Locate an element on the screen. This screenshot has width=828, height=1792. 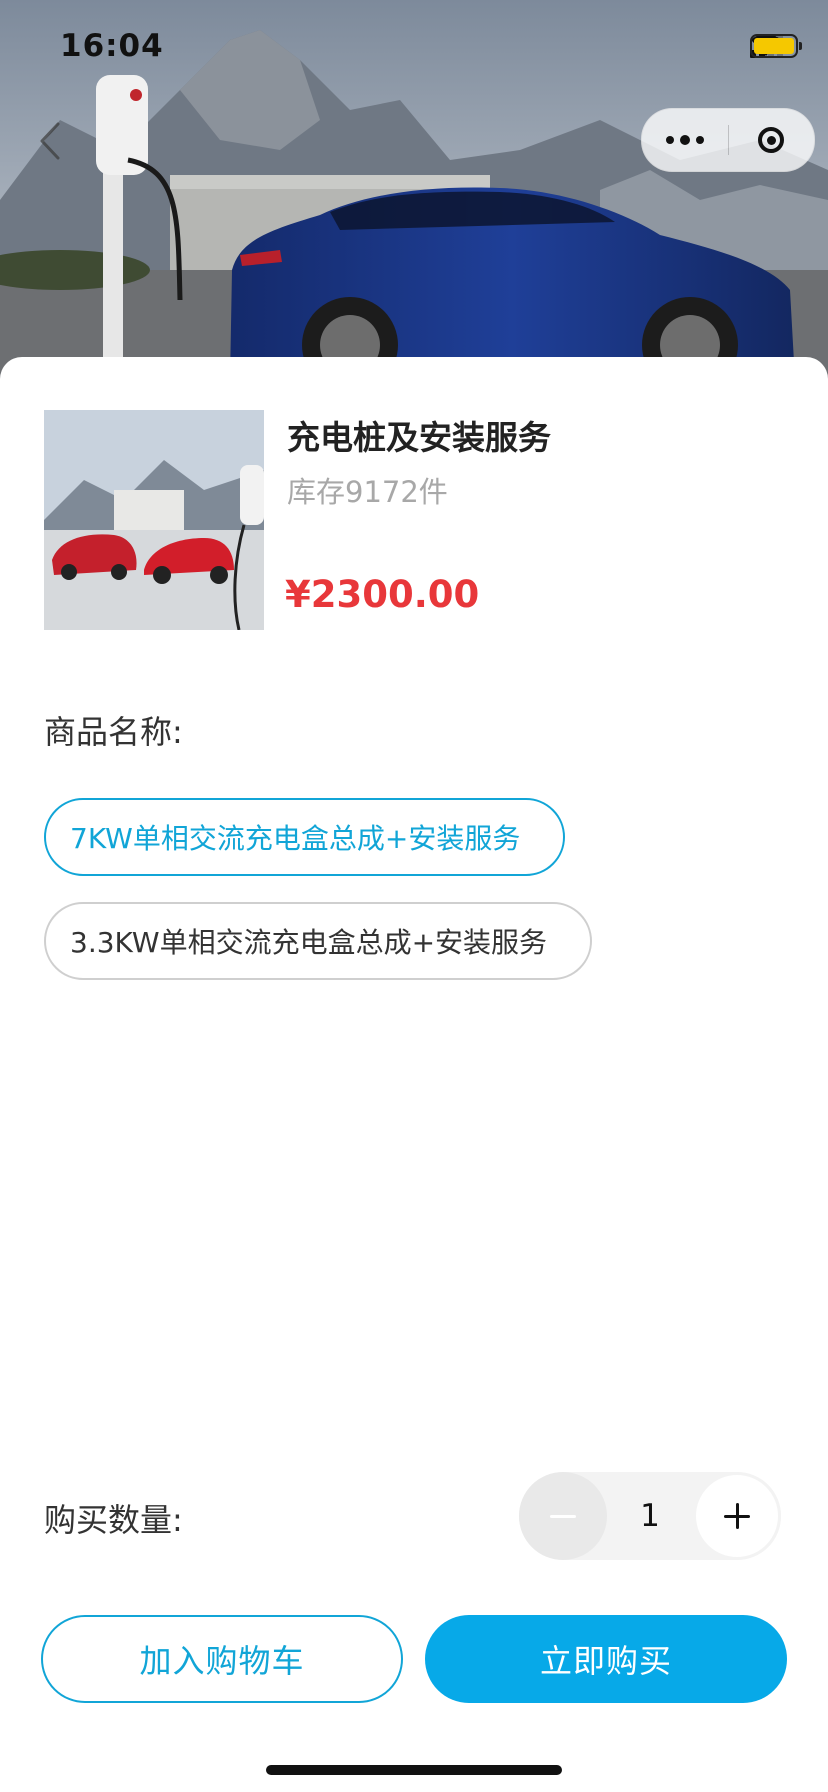
more-dots-icon is located at coordinates (670, 140).